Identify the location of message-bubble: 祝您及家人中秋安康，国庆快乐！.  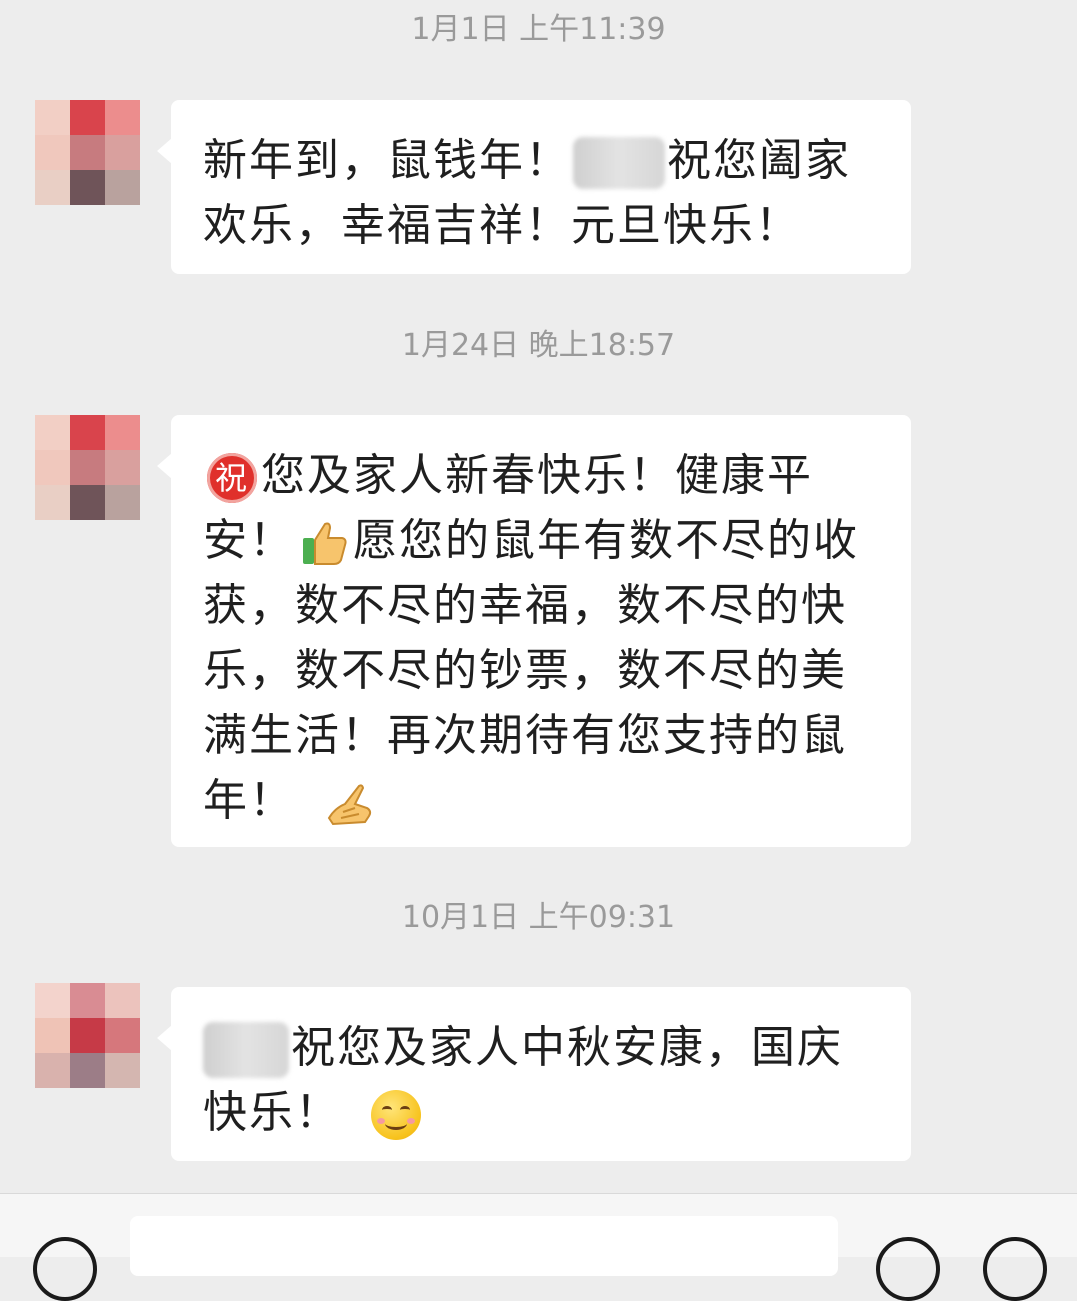
(534, 1074).